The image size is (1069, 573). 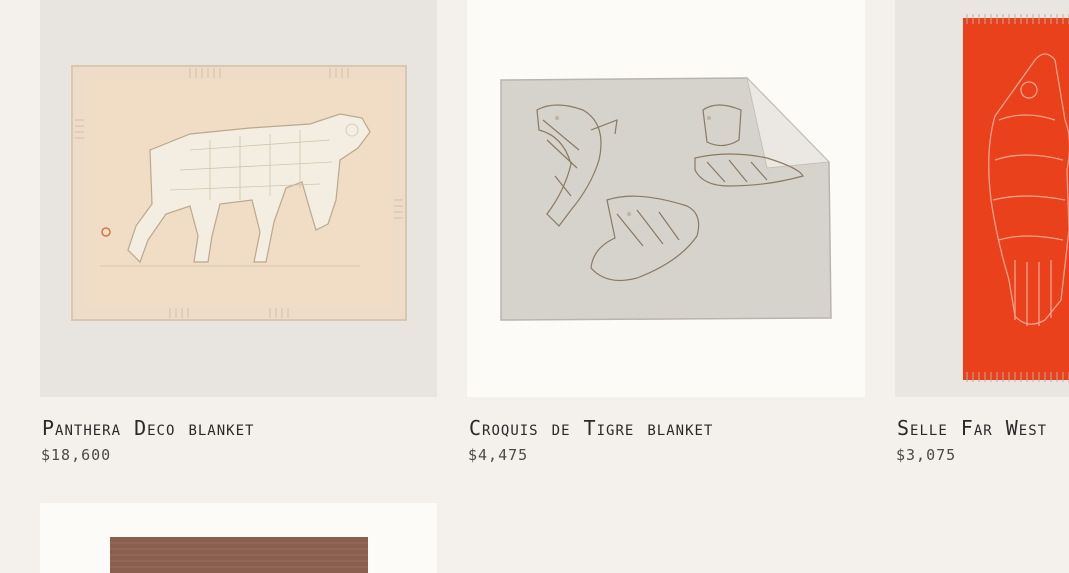 I want to click on product-name: Selle Far West, so click(x=983, y=428).